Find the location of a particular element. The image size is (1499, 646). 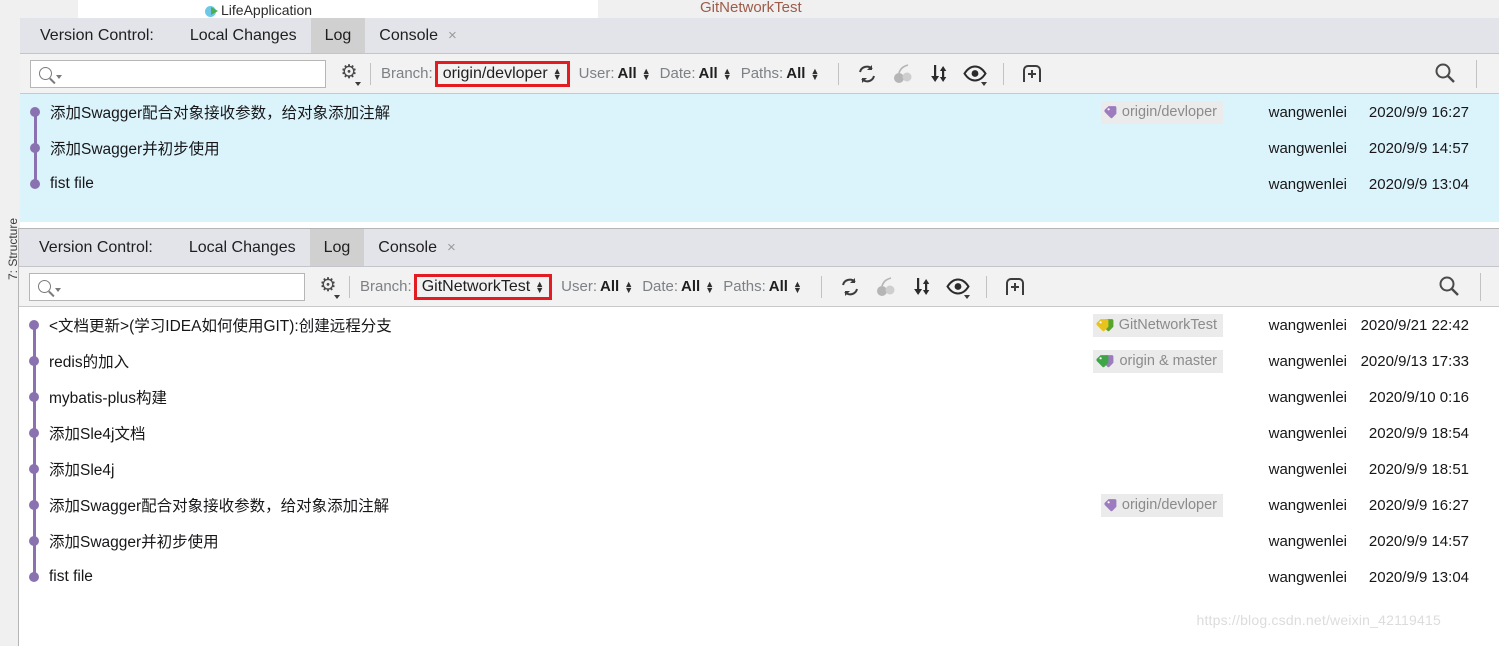

commit-meta: wangwenlei 2020/9/9 14:57 is located at coordinates (1364, 541).